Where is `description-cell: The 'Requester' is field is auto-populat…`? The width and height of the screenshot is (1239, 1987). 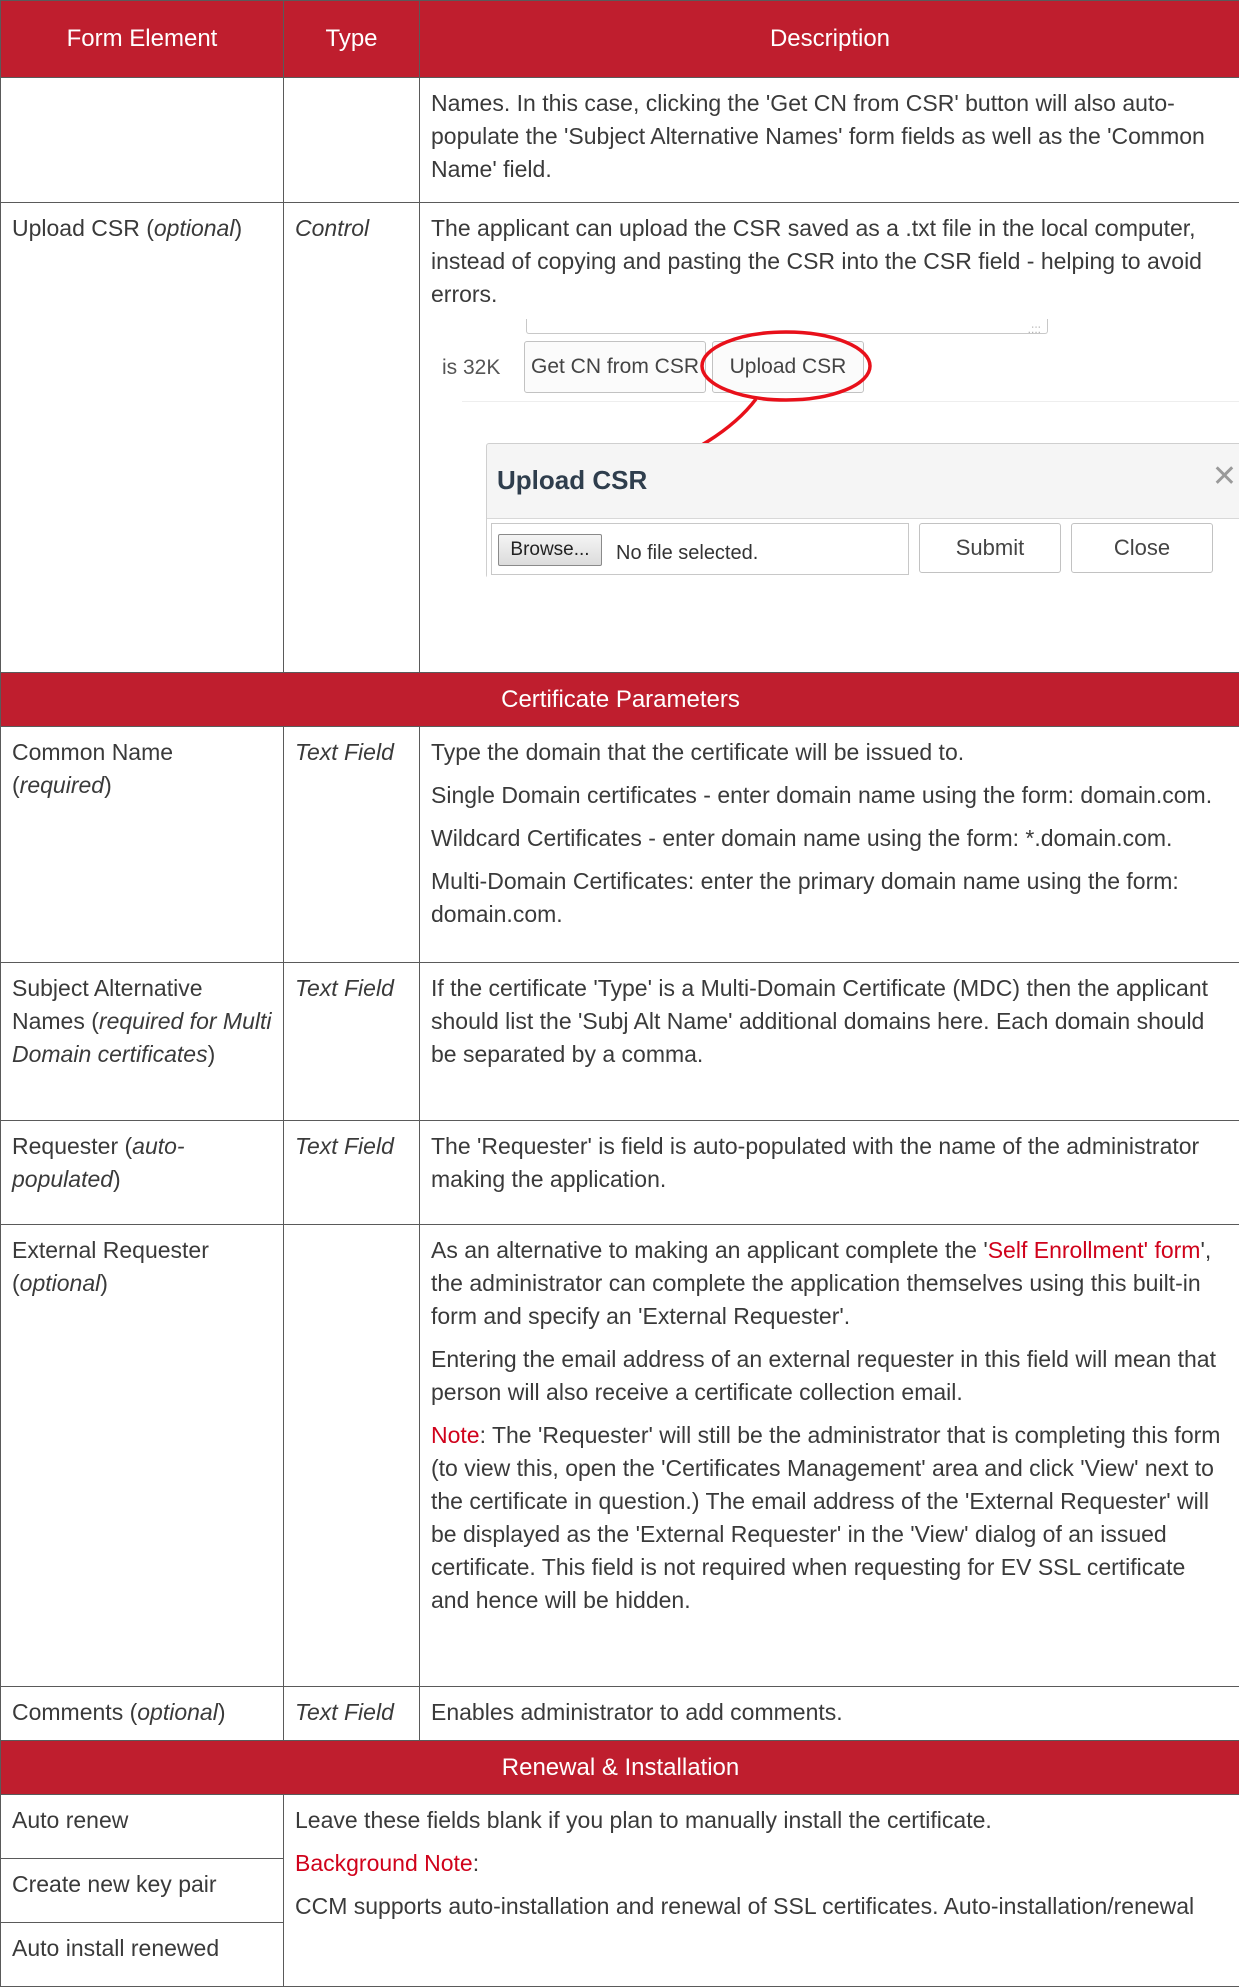
description-cell: The 'Requester' is field is auto-populat… is located at coordinates (829, 1173).